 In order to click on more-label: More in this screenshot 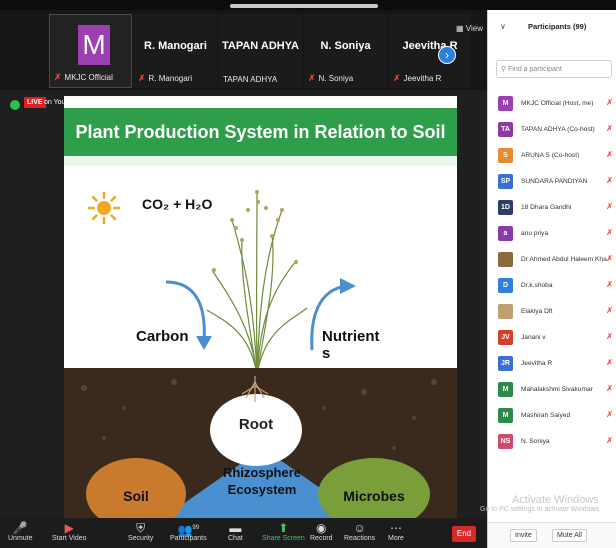, I will do `click(396, 538)`.